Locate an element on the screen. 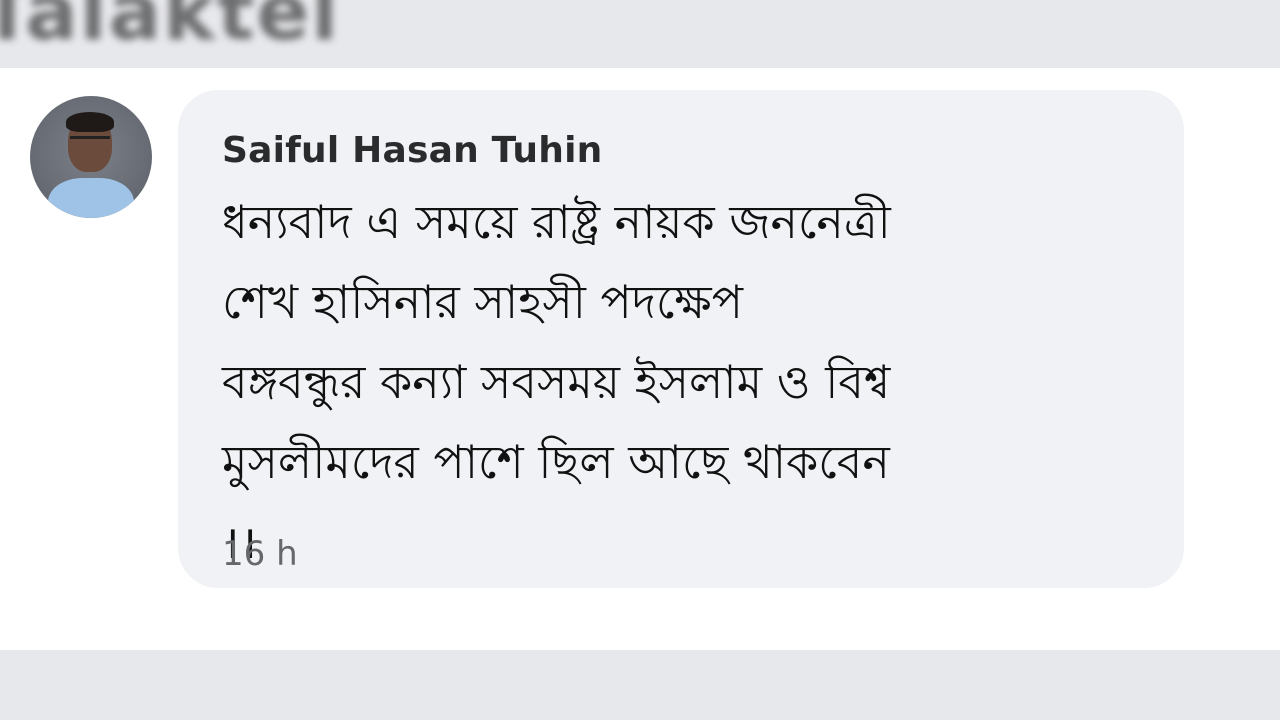 This screenshot has width=1280, height=720. bottom-divider-strip is located at coordinates (640, 685).